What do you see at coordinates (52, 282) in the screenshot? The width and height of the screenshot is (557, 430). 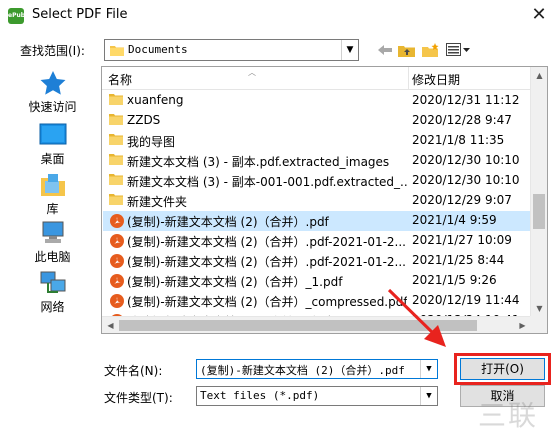 I see `network-icon` at bounding box center [52, 282].